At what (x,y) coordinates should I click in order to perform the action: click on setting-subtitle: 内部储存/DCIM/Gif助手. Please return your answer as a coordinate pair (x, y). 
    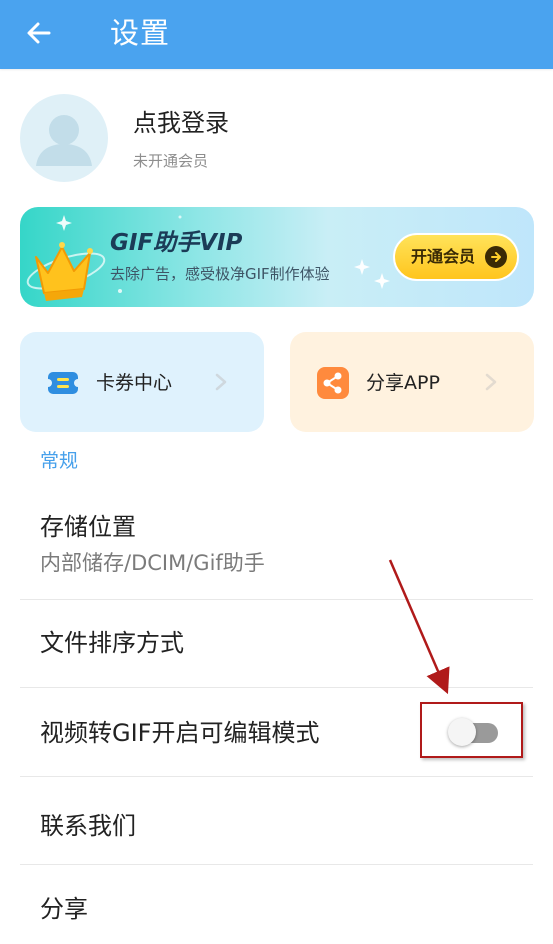
    Looking at the image, I should click on (152, 563).